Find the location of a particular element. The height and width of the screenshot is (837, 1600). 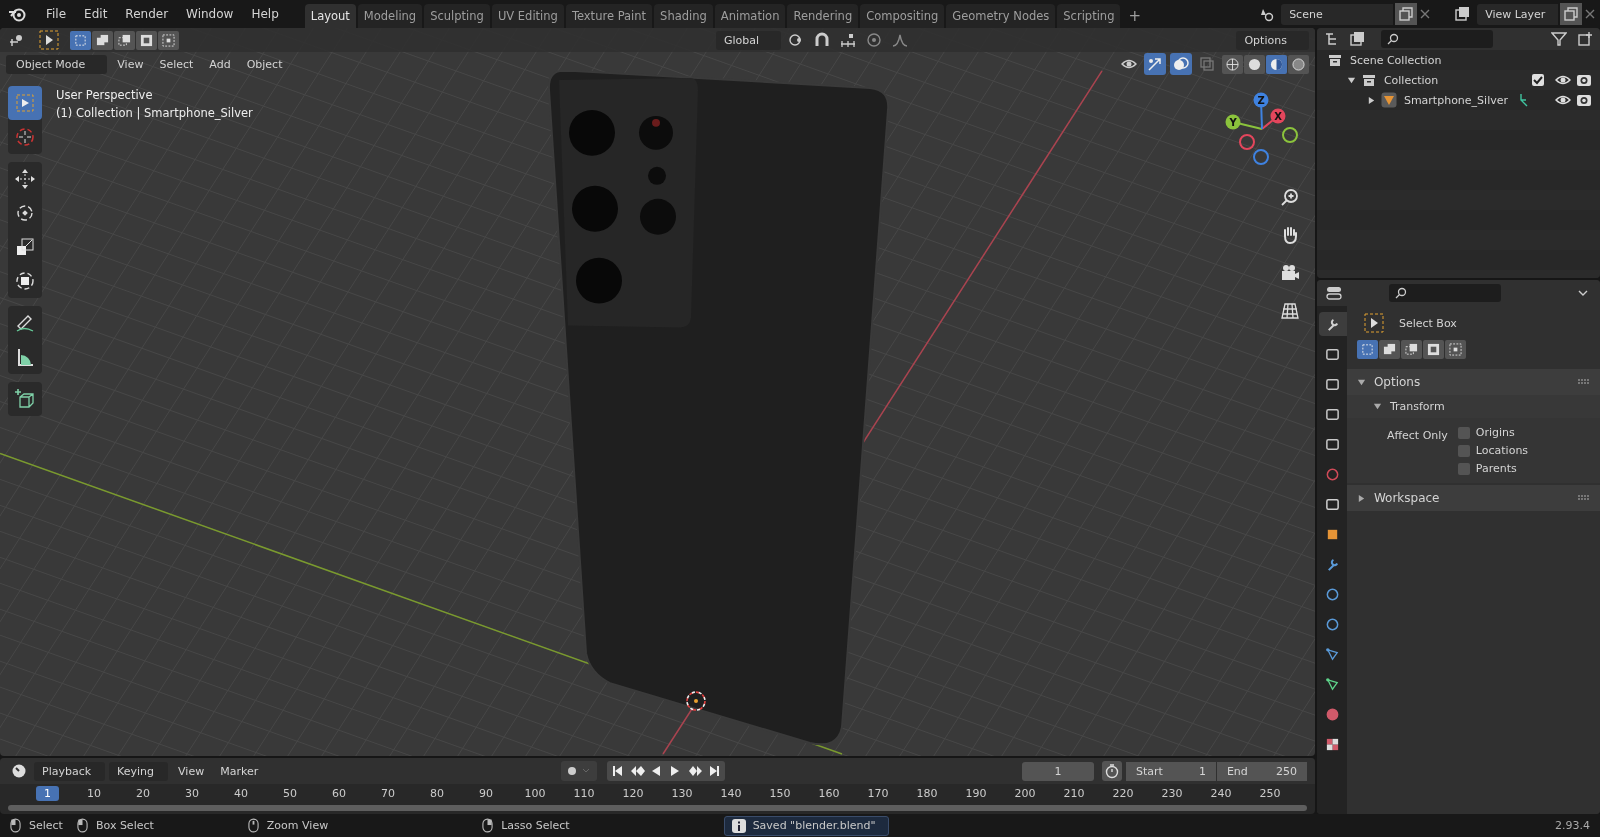

frame-number: 240 is located at coordinates (1221, 793).